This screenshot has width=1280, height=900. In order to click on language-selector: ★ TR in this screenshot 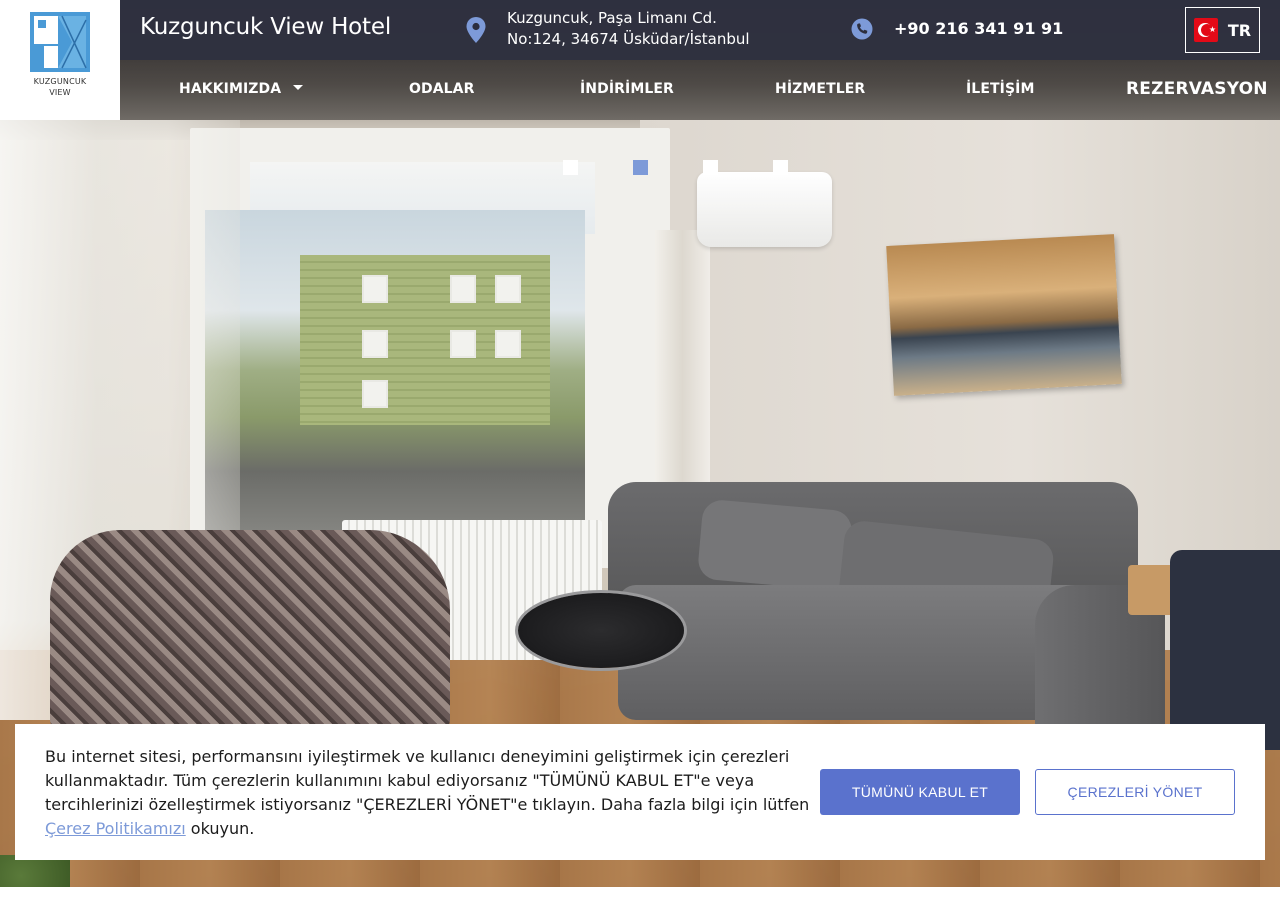, I will do `click(1222, 30)`.